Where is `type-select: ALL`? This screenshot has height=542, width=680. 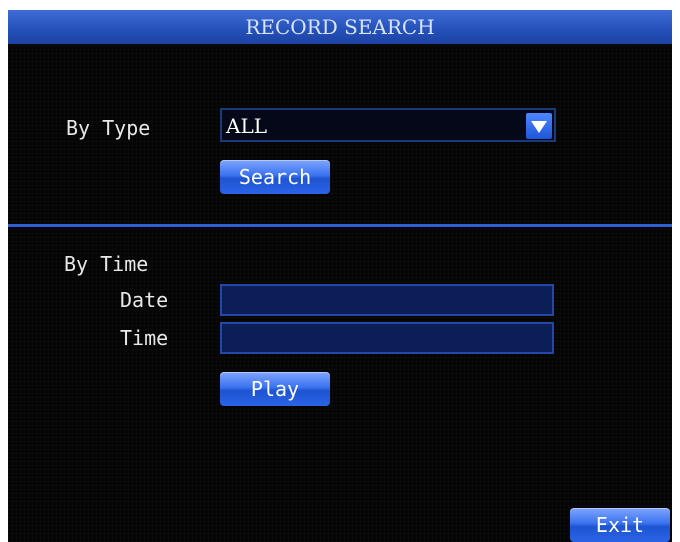 type-select: ALL is located at coordinates (388, 125).